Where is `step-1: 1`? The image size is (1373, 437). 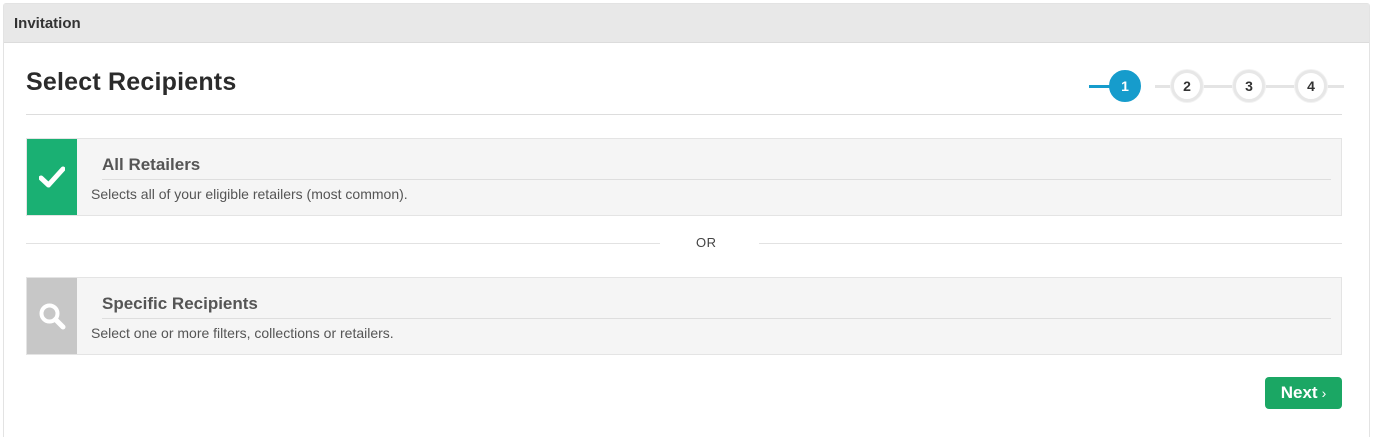
step-1: 1 is located at coordinates (1125, 86).